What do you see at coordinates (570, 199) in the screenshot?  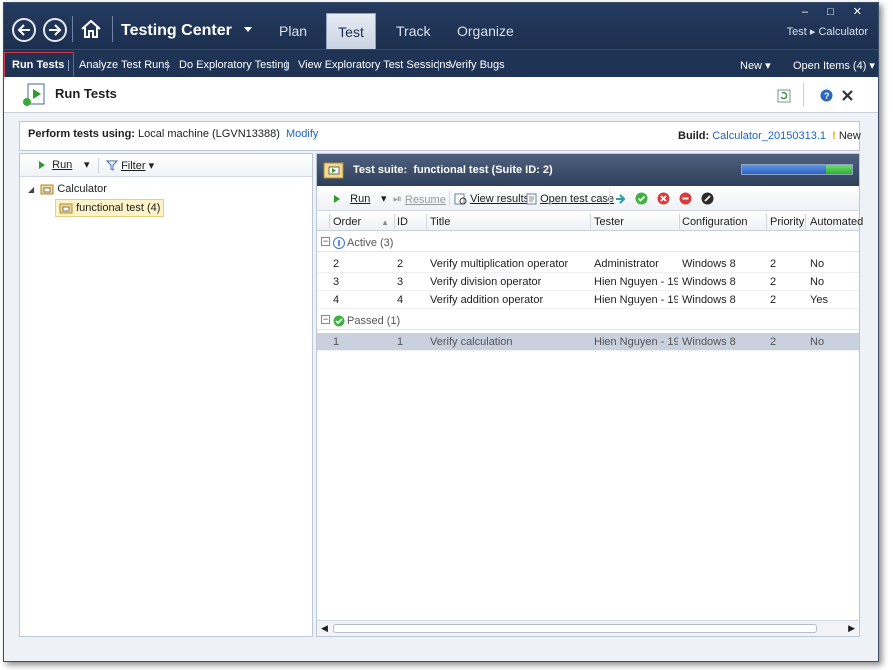 I see `open-test-case-button: Open test case` at bounding box center [570, 199].